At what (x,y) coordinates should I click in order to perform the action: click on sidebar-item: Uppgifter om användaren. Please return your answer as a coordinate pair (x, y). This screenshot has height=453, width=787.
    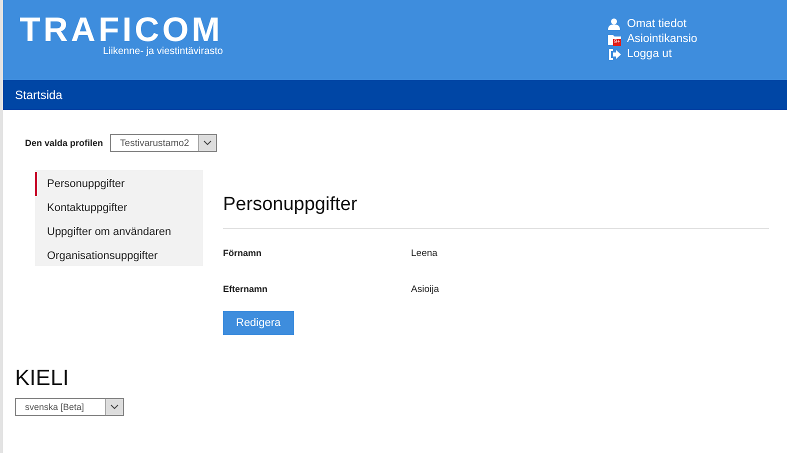
    Looking at the image, I should click on (119, 232).